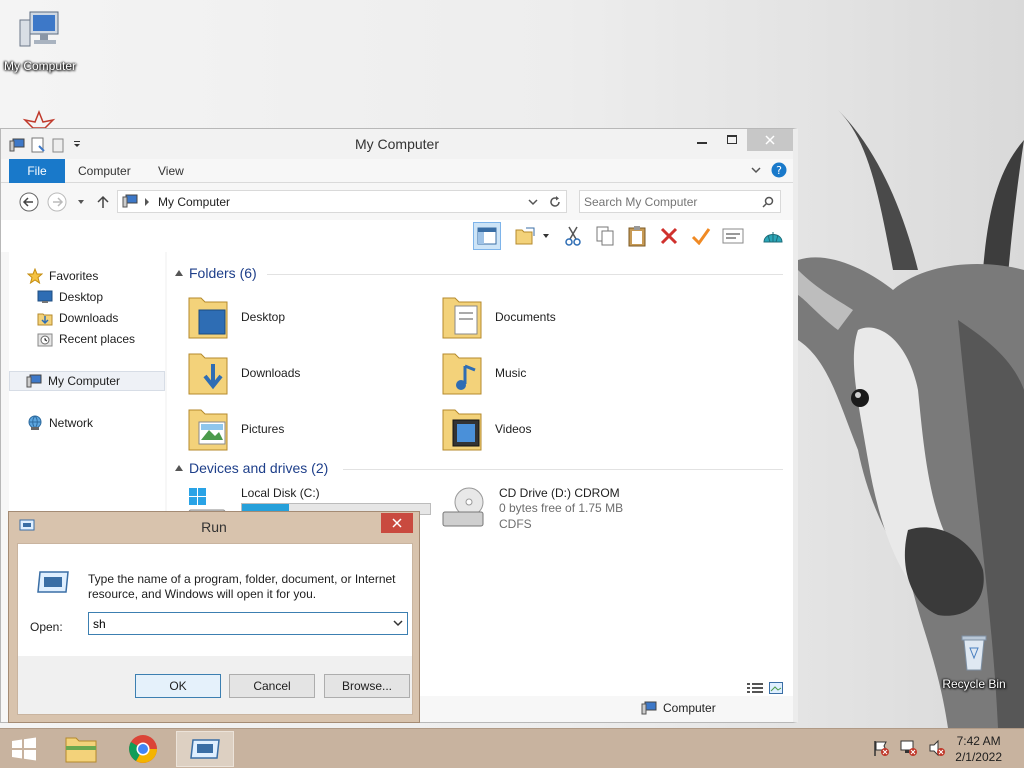  I want to click on nav-label: Downloads, so click(89, 318).